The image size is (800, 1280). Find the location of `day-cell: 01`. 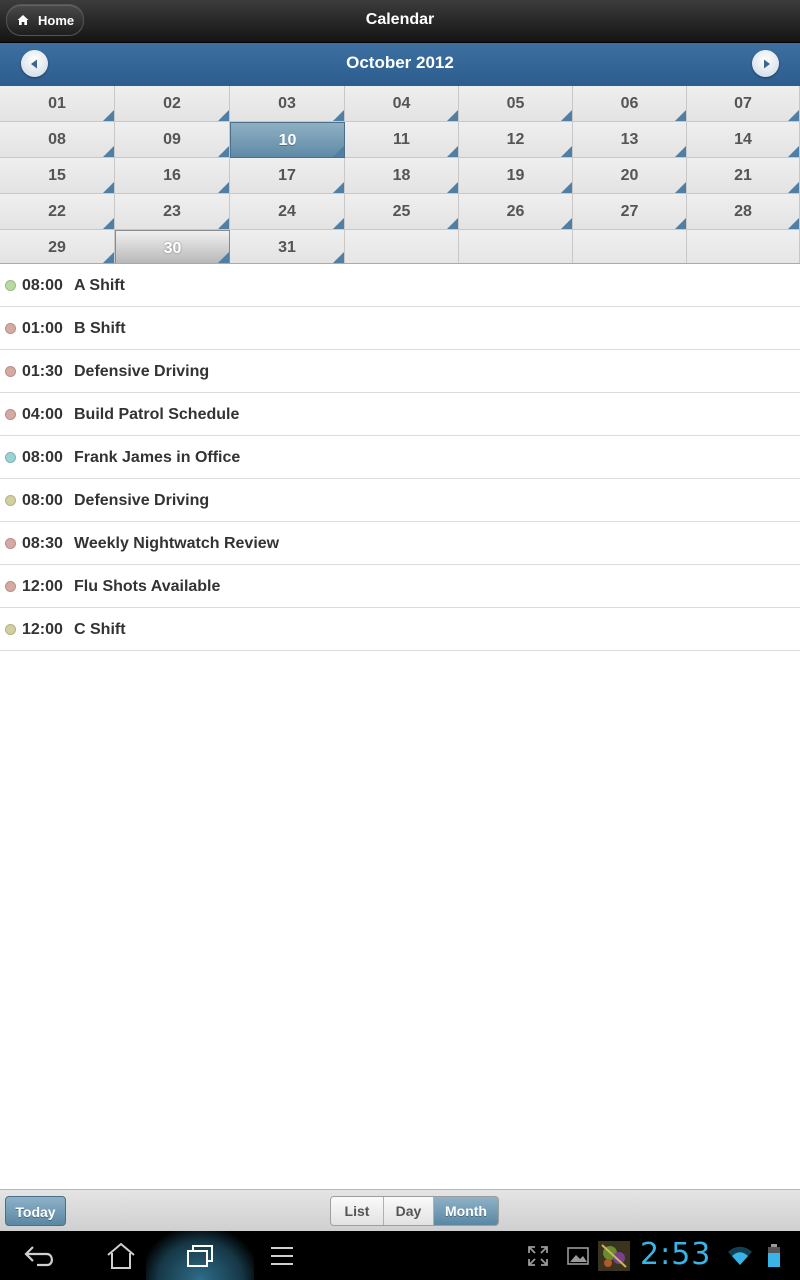

day-cell: 01 is located at coordinates (57, 104).